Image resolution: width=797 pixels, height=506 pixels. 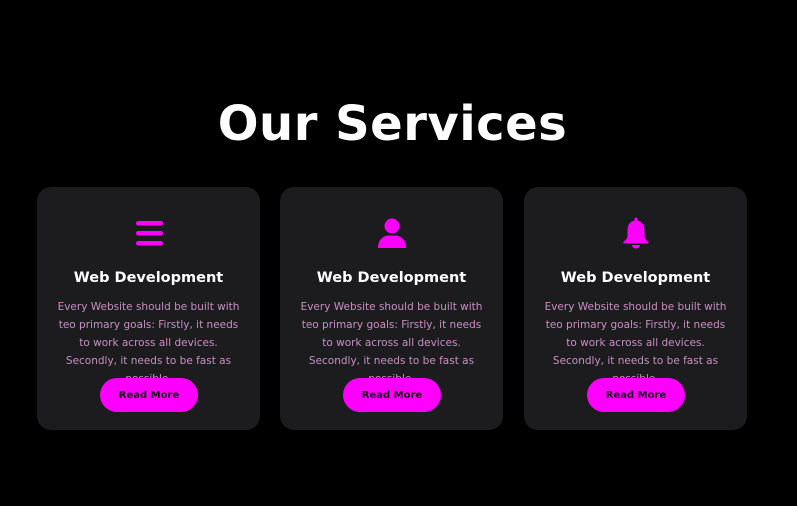 I want to click on page-title: Our Services, so click(x=392, y=124).